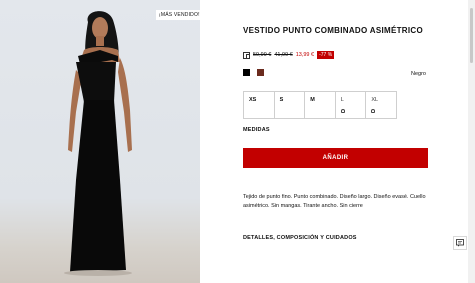 Image resolution: width=475 pixels, height=283 pixels. What do you see at coordinates (281, 100) in the screenshot?
I see `size-label: S` at bounding box center [281, 100].